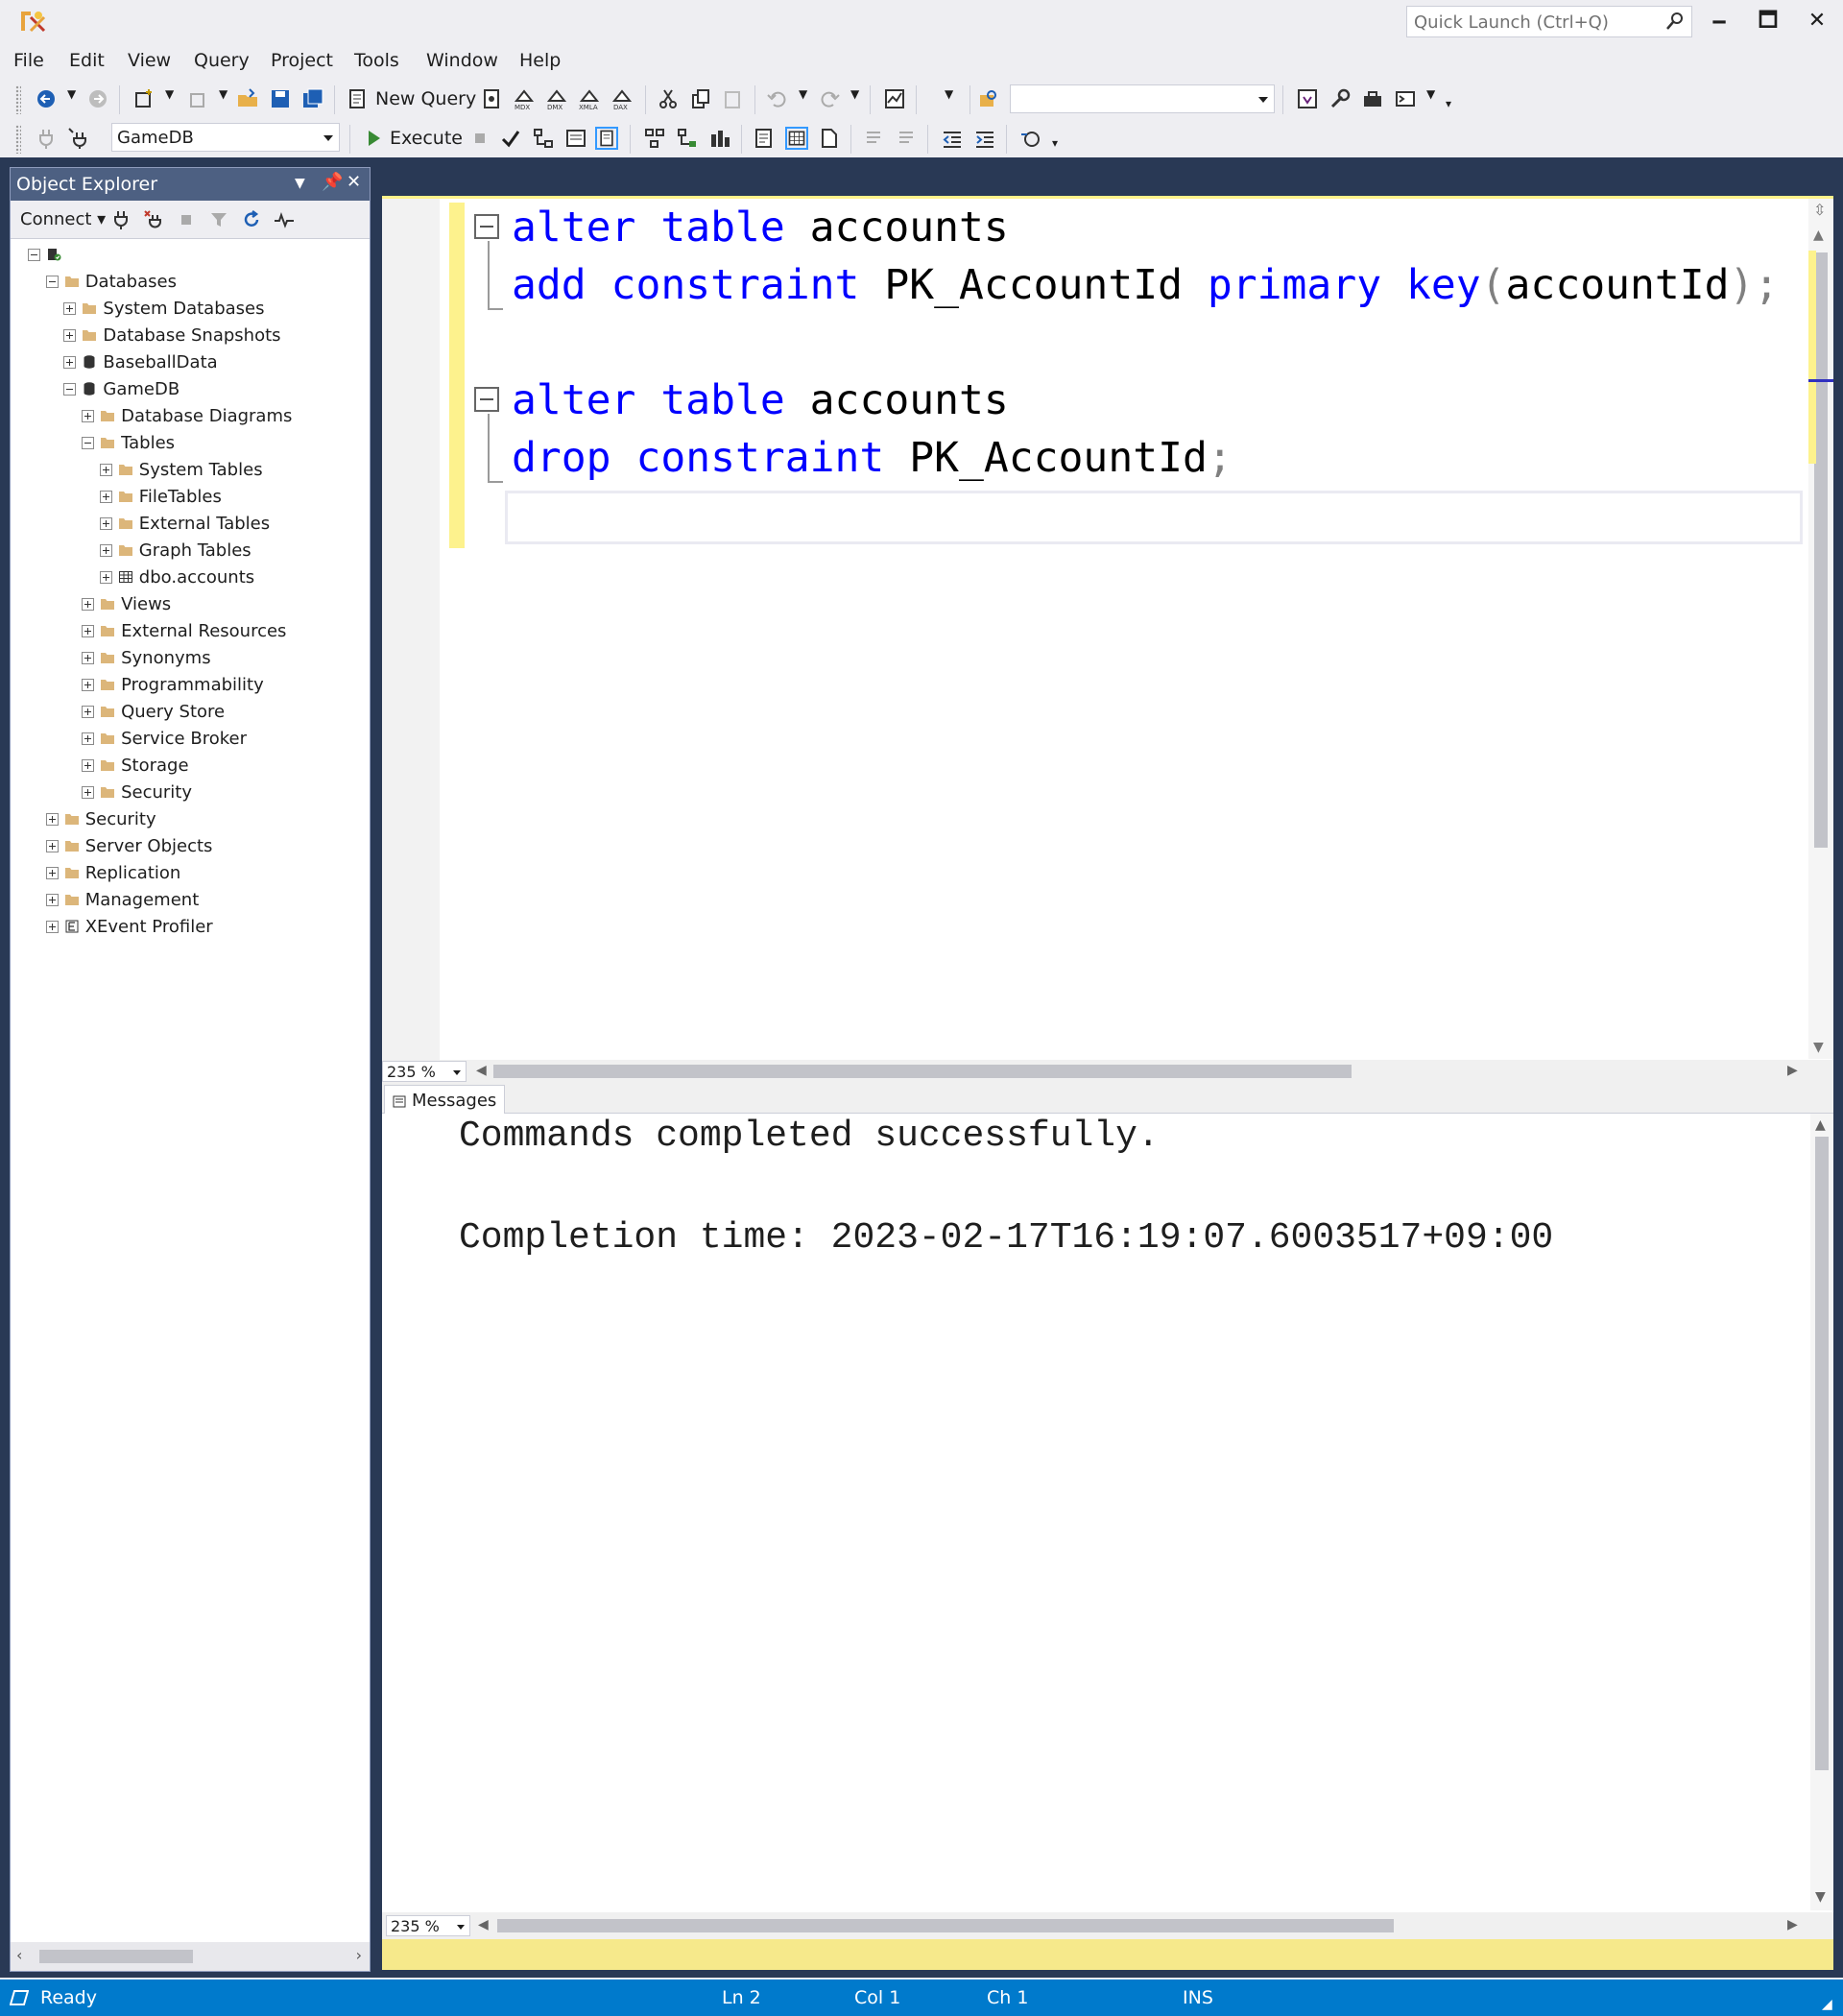  Describe the element at coordinates (312, 98) in the screenshot. I see `save-all-icon` at that location.